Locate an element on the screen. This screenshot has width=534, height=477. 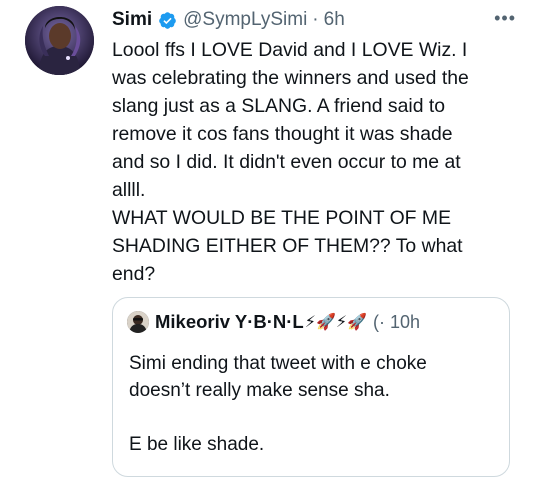
quoted-tweet-header: Mikeoriv Y·B·N·L ⚡🚀⚡🚀 (· 10h is located at coordinates (273, 322).